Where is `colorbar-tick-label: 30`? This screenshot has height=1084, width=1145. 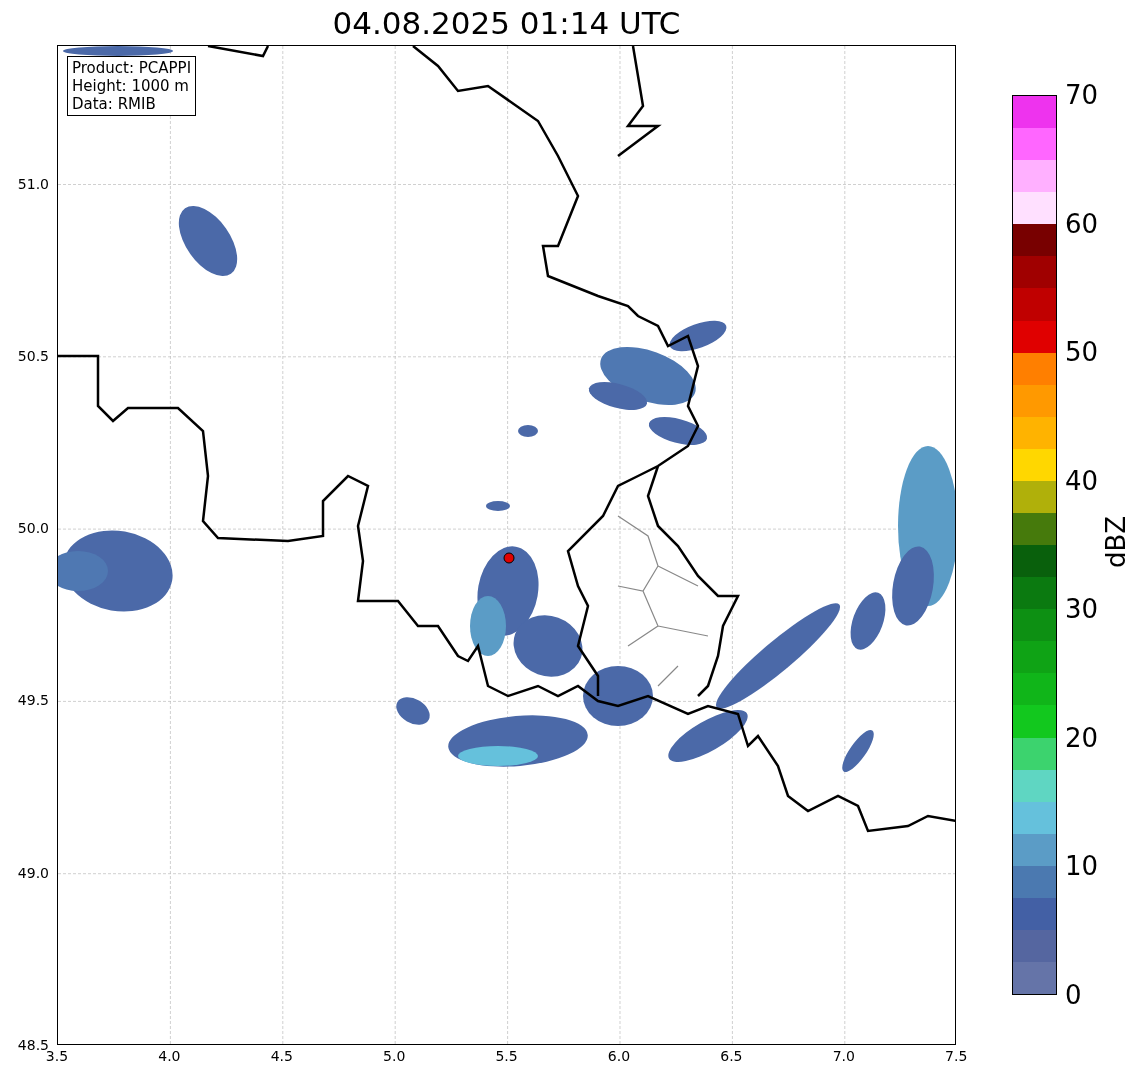 colorbar-tick-label: 30 is located at coordinates (1082, 609).